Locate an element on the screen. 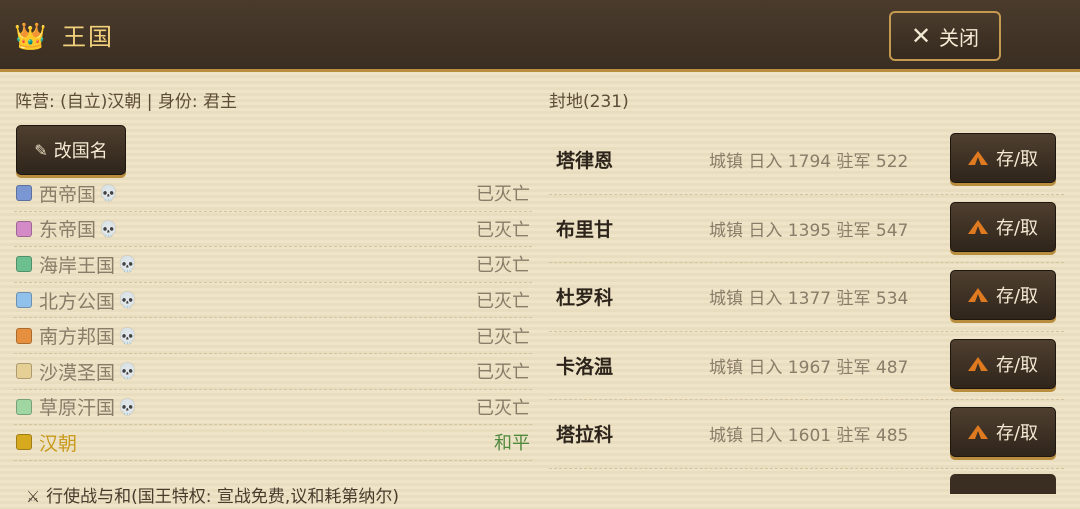 This screenshot has height=509, width=1080. fief-row: 塔拉科 城镇 日入 1601 驻军 485 存/取 is located at coordinates (806, 434).